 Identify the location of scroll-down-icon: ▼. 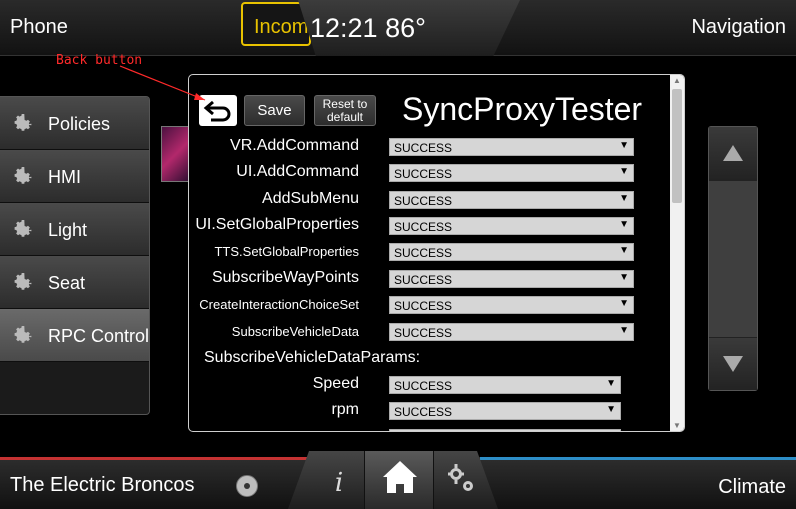
(677, 425).